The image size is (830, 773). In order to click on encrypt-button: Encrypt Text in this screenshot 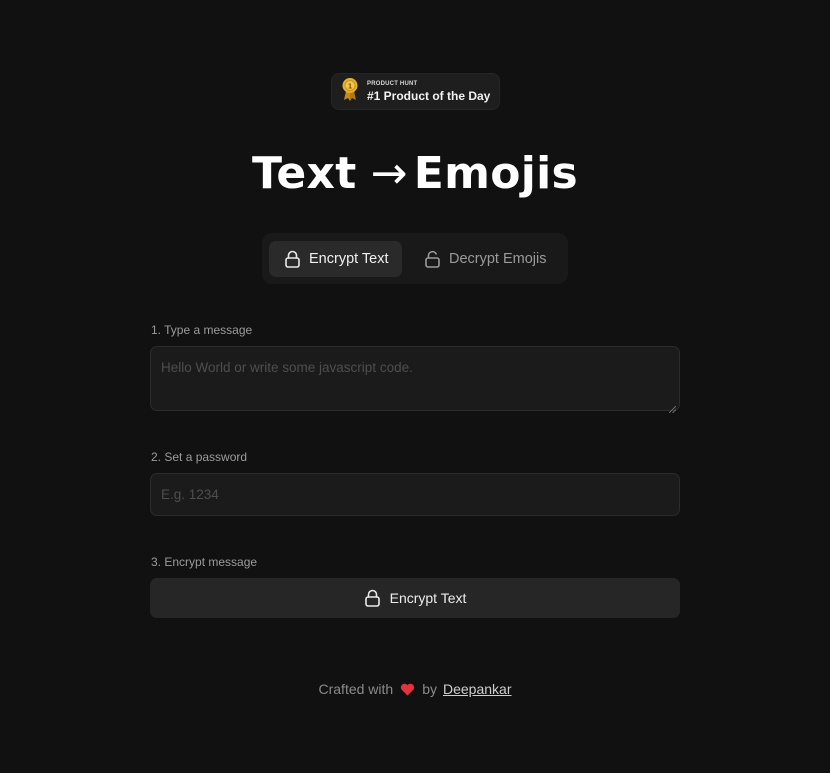, I will do `click(415, 598)`.